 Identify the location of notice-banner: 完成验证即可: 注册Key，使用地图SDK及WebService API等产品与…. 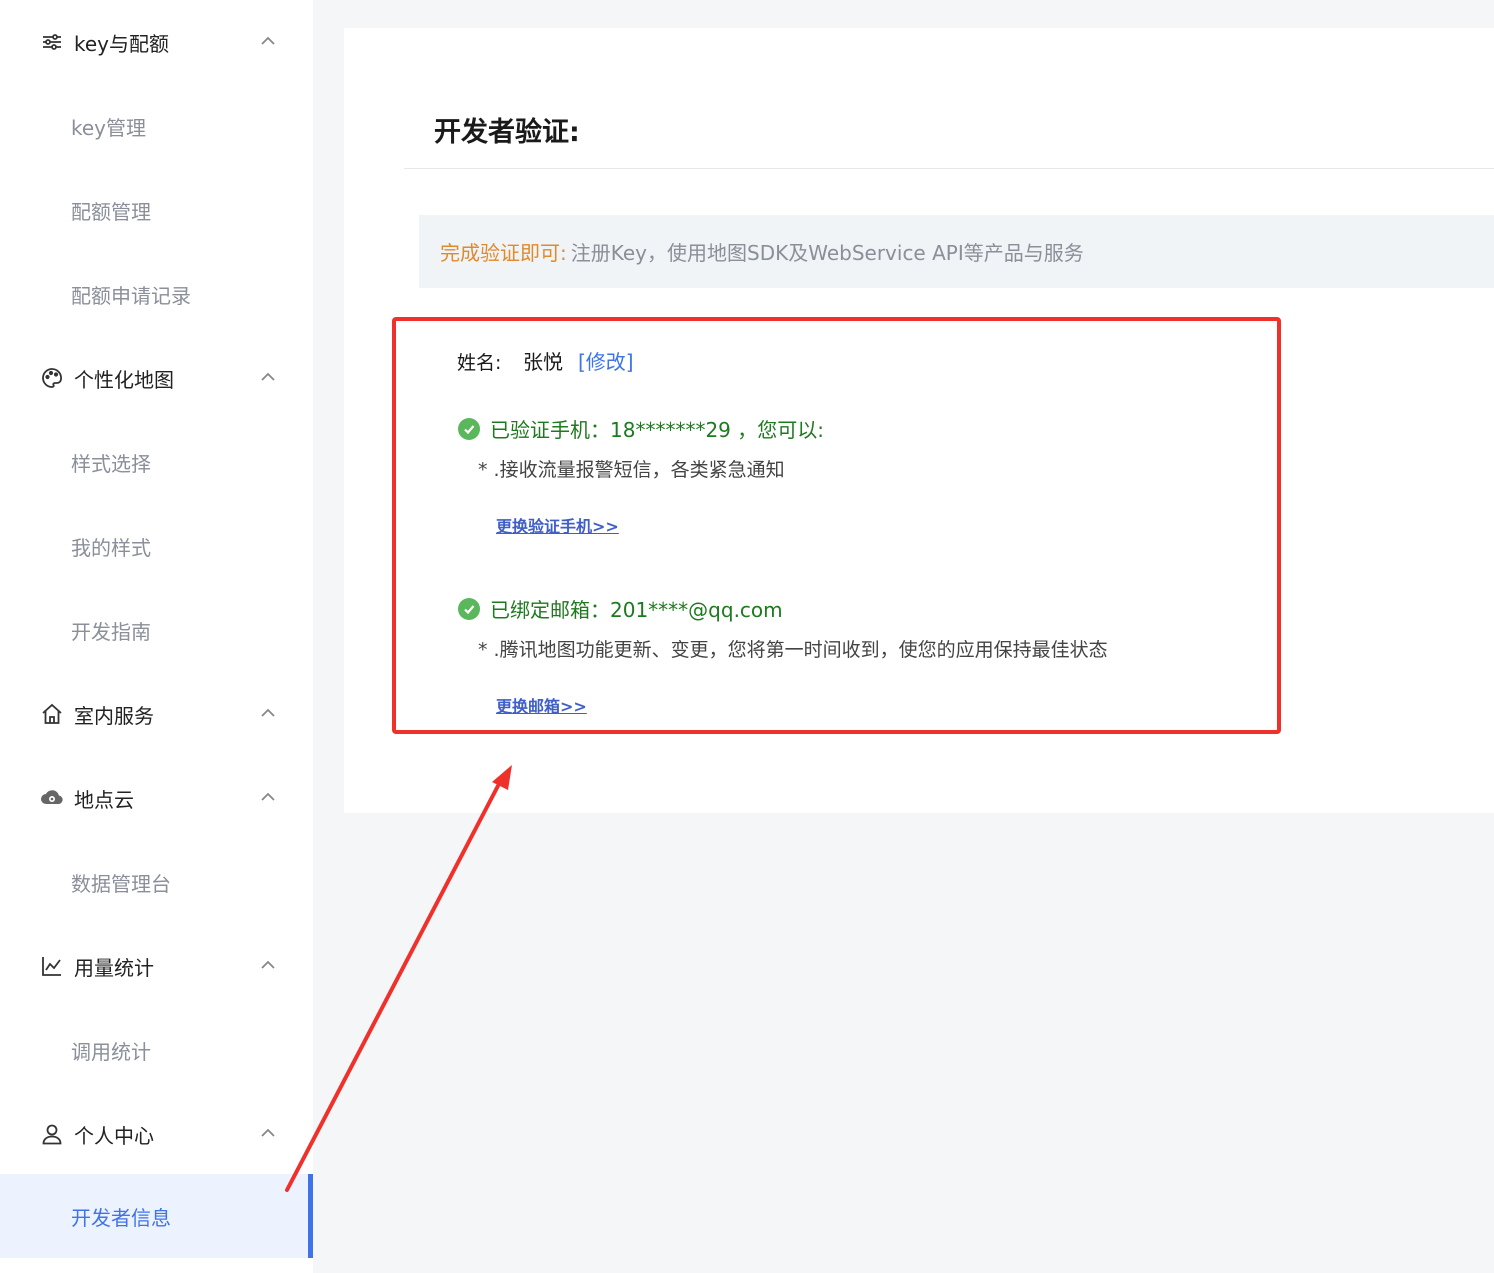
(956, 251).